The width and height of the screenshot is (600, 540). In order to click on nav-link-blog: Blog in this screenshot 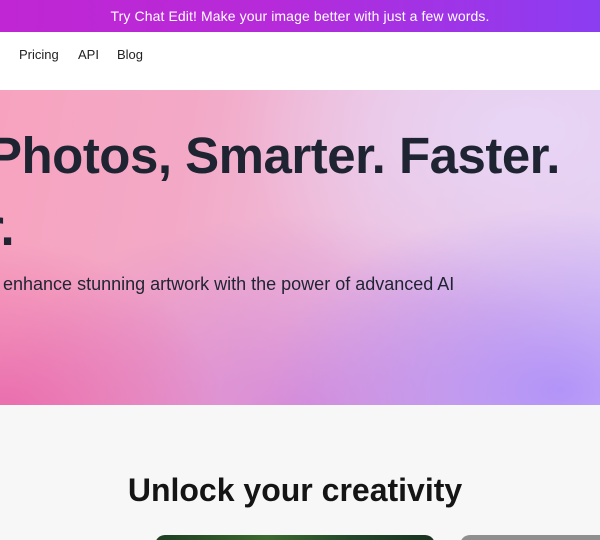, I will do `click(130, 56)`.